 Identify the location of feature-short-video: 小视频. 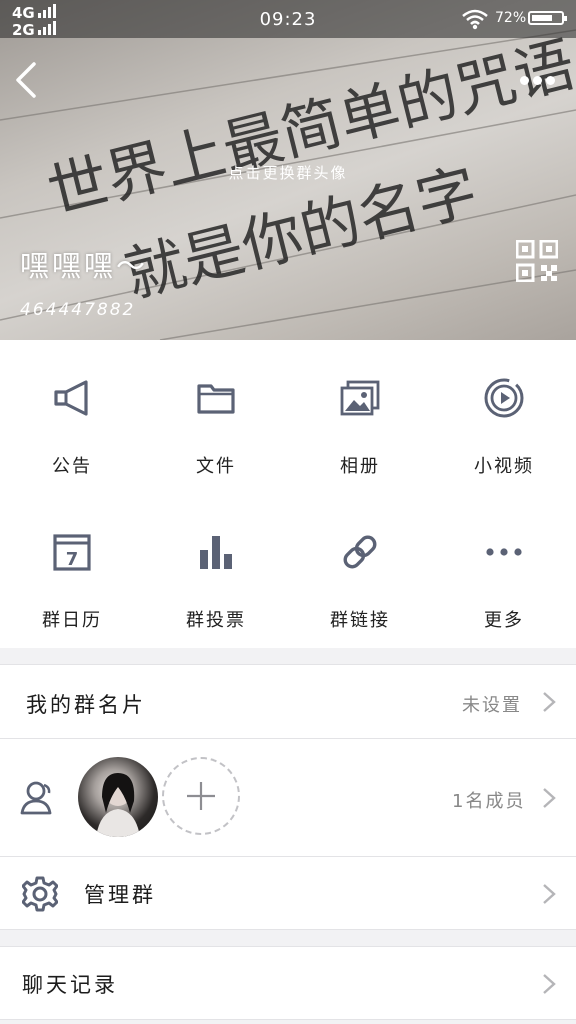
(504, 417).